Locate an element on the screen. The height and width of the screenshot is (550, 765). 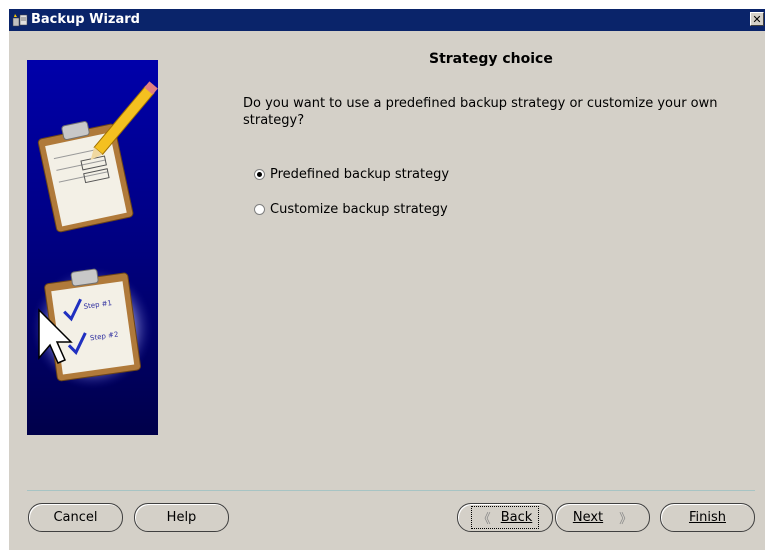
wizard-icon is located at coordinates (20, 20).